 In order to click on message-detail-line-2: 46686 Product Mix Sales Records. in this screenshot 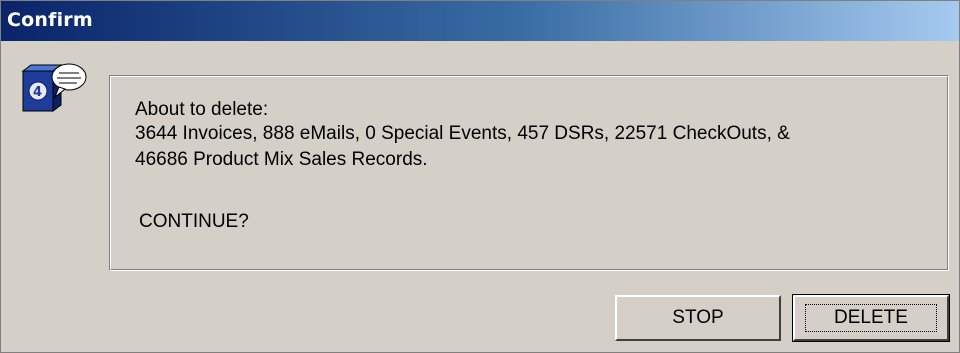, I will do `click(281, 159)`.